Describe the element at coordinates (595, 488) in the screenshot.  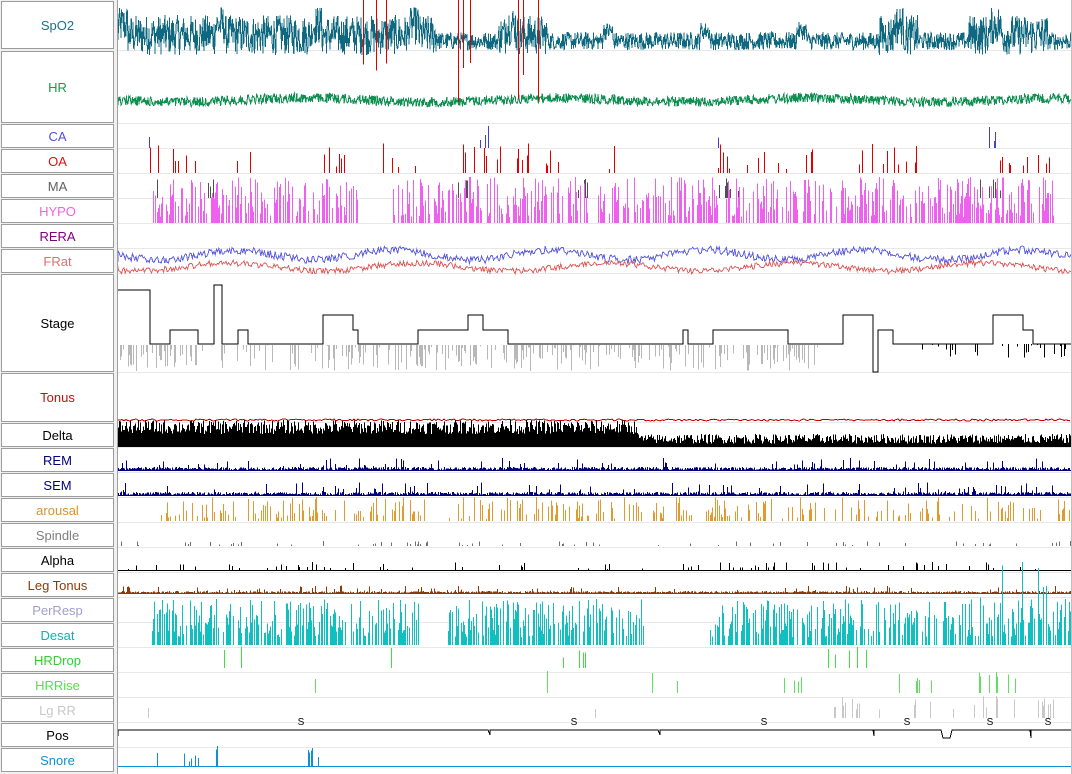
I see `sem-trace` at that location.